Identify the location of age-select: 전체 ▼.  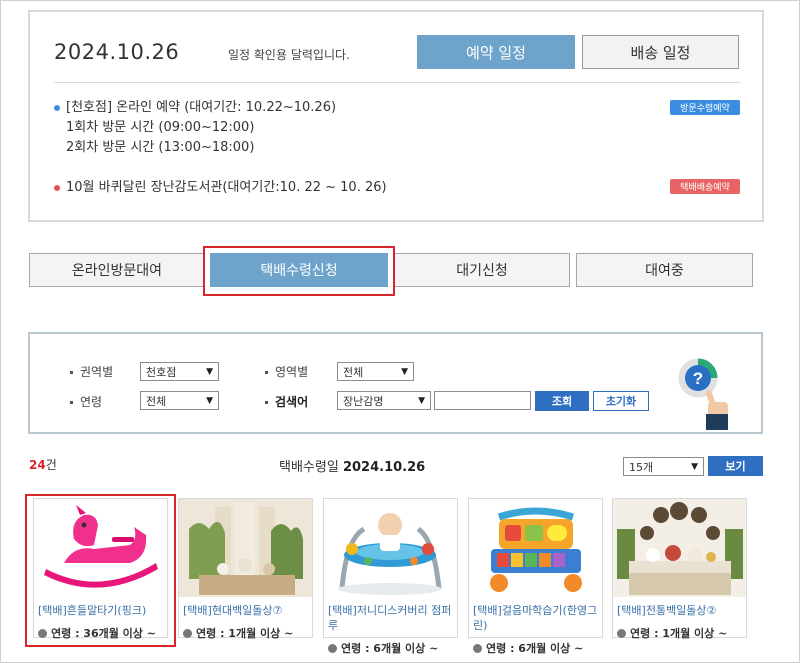
(179, 400).